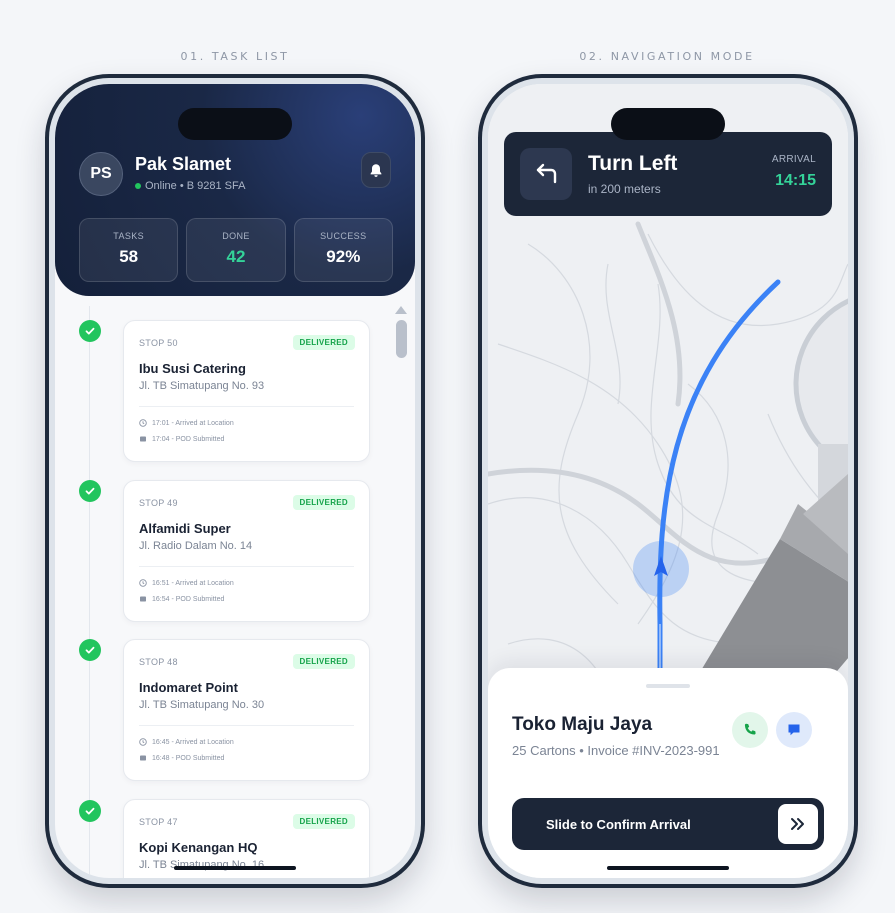 The image size is (895, 913). What do you see at coordinates (668, 686) in the screenshot?
I see `sheet-drag-handle` at bounding box center [668, 686].